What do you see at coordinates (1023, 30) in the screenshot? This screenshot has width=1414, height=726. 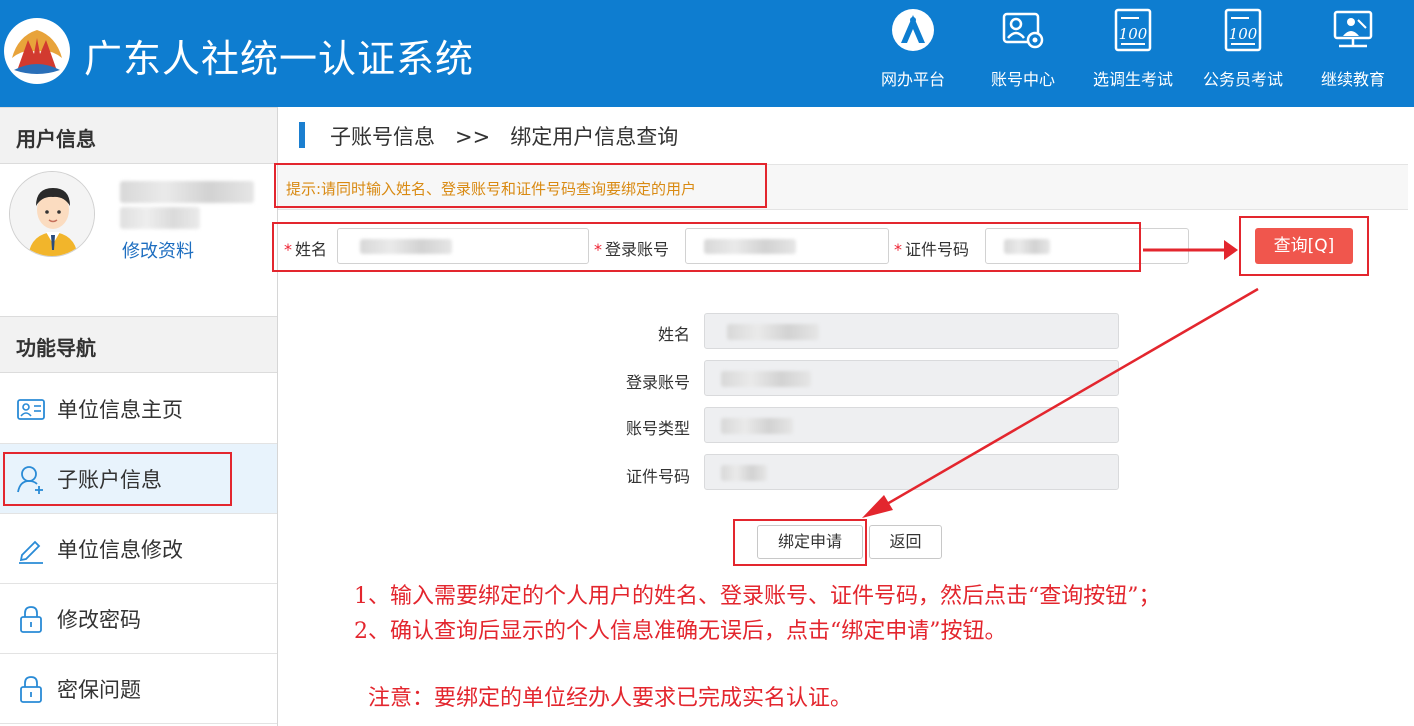 I see `account-center-icon` at bounding box center [1023, 30].